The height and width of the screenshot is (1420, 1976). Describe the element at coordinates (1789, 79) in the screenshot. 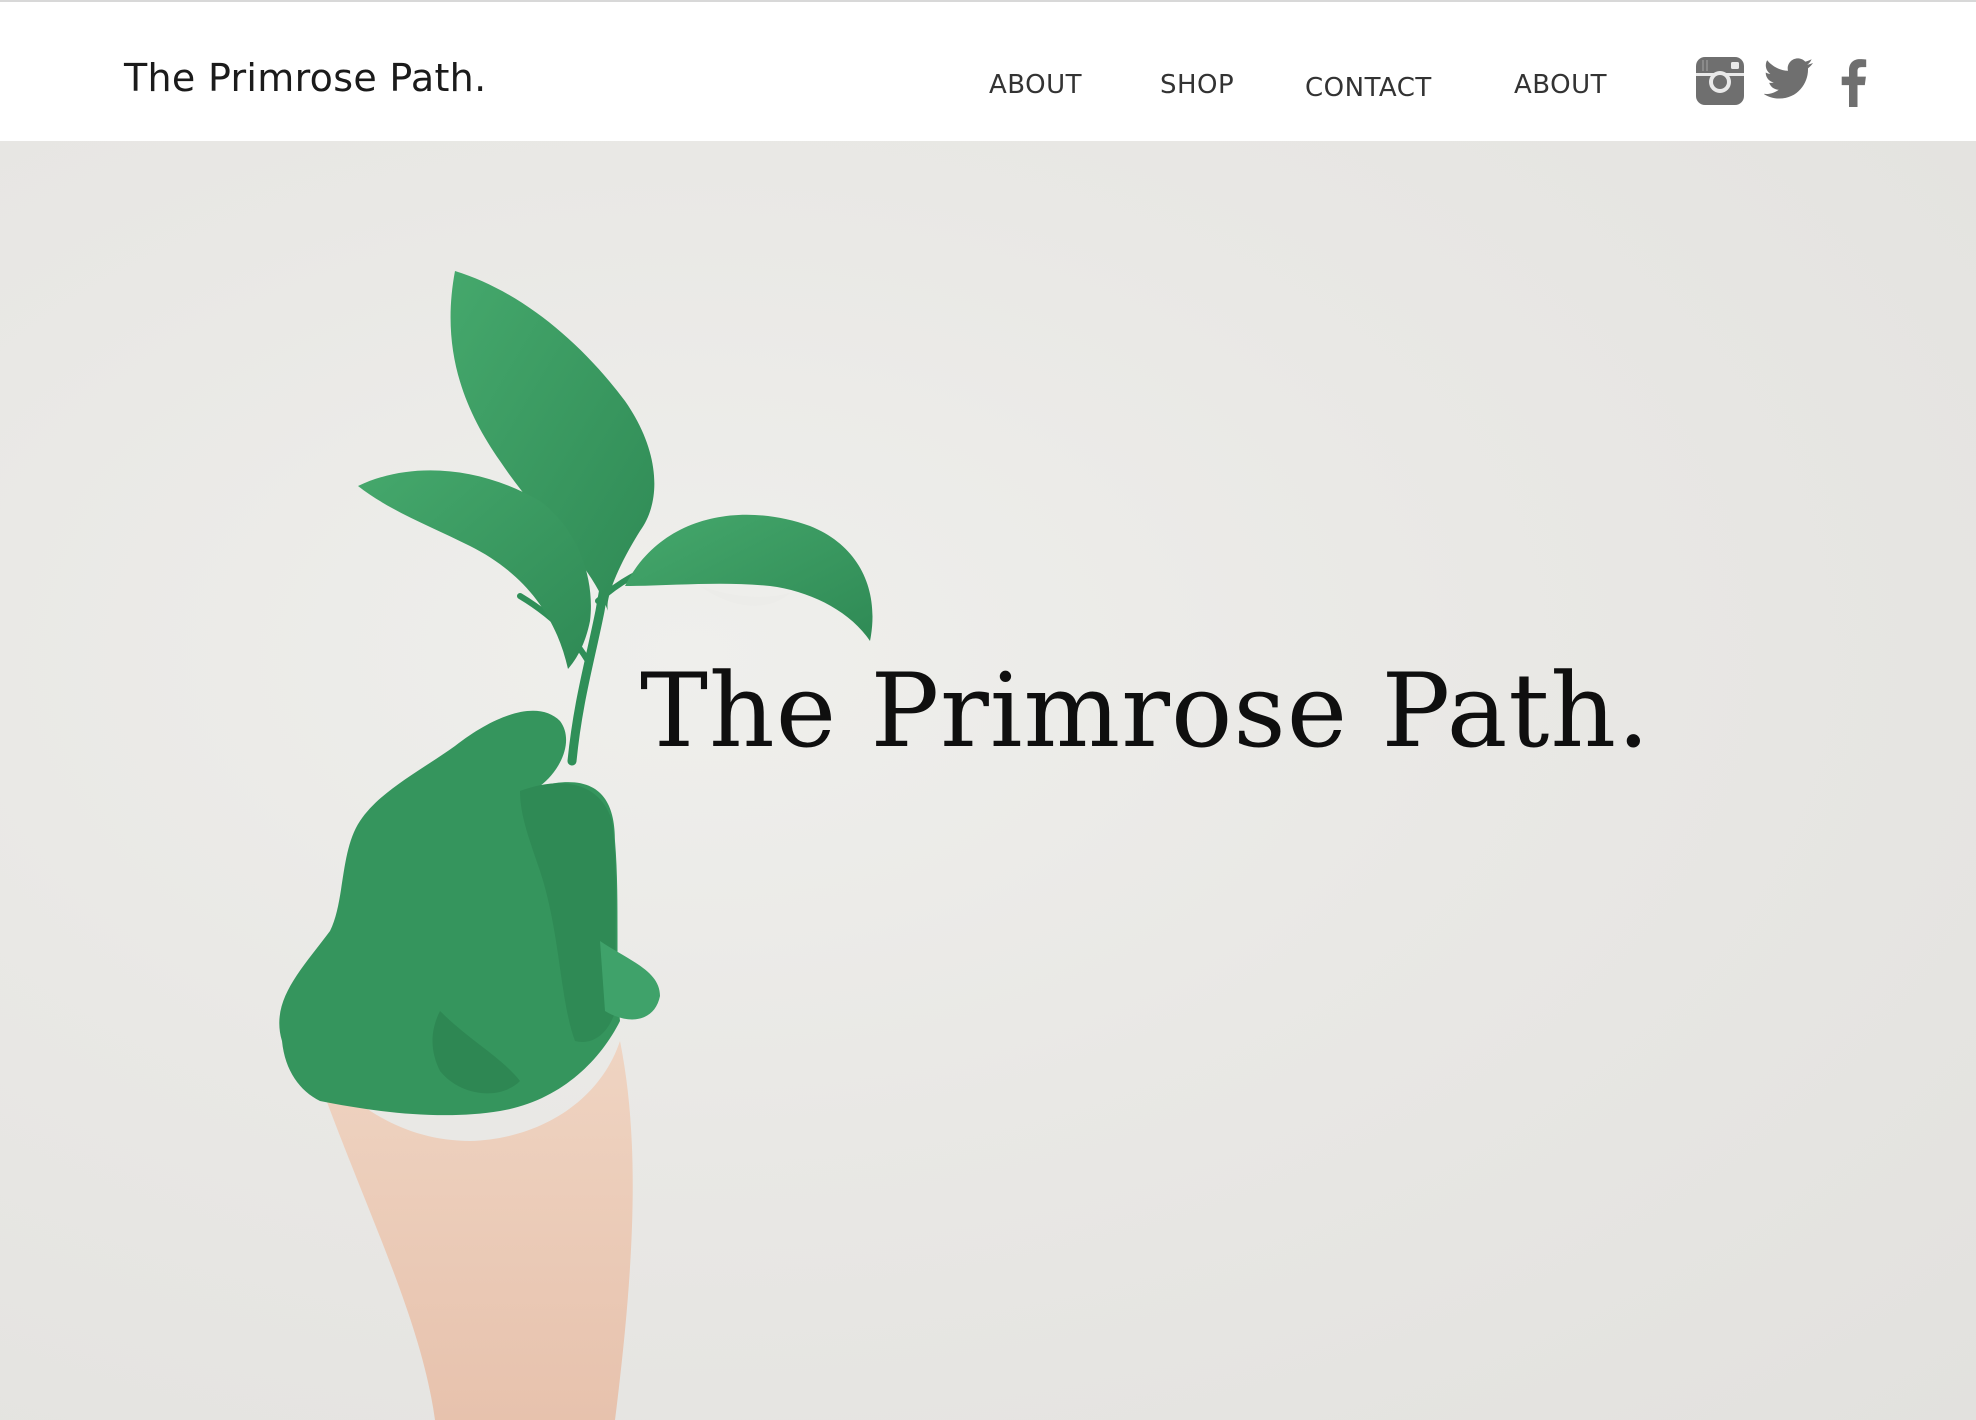

I see `twitter-icon` at that location.